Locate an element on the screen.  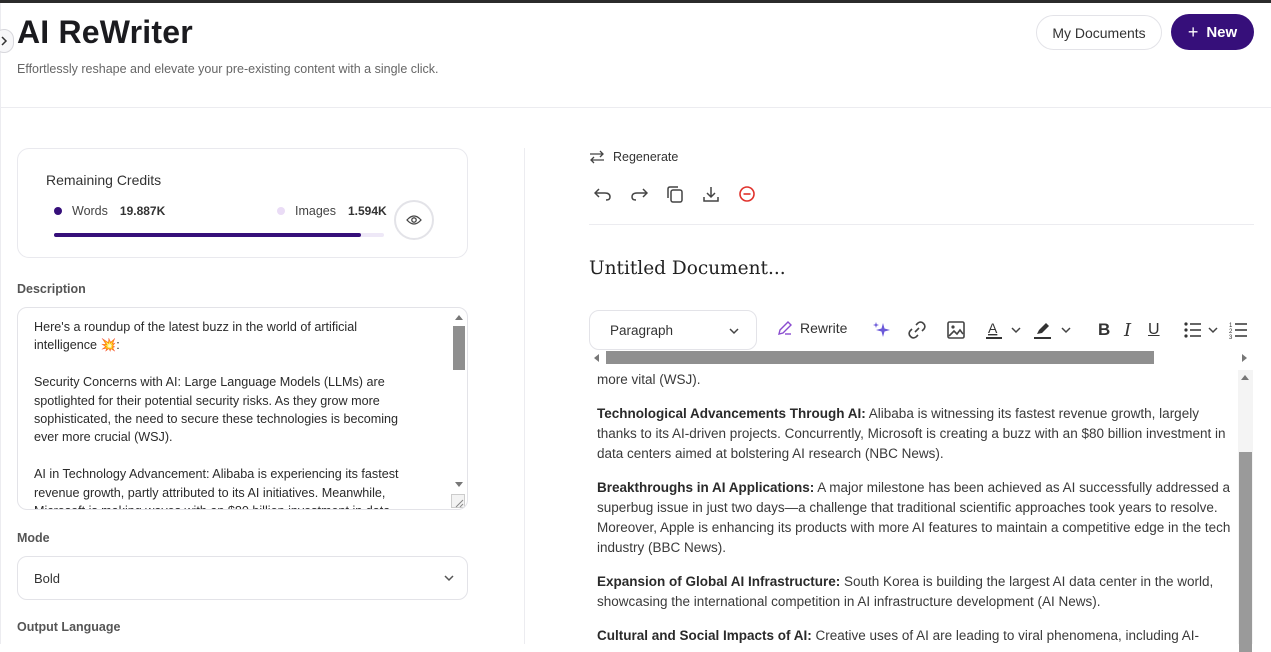
words-label: Words is located at coordinates (90, 211).